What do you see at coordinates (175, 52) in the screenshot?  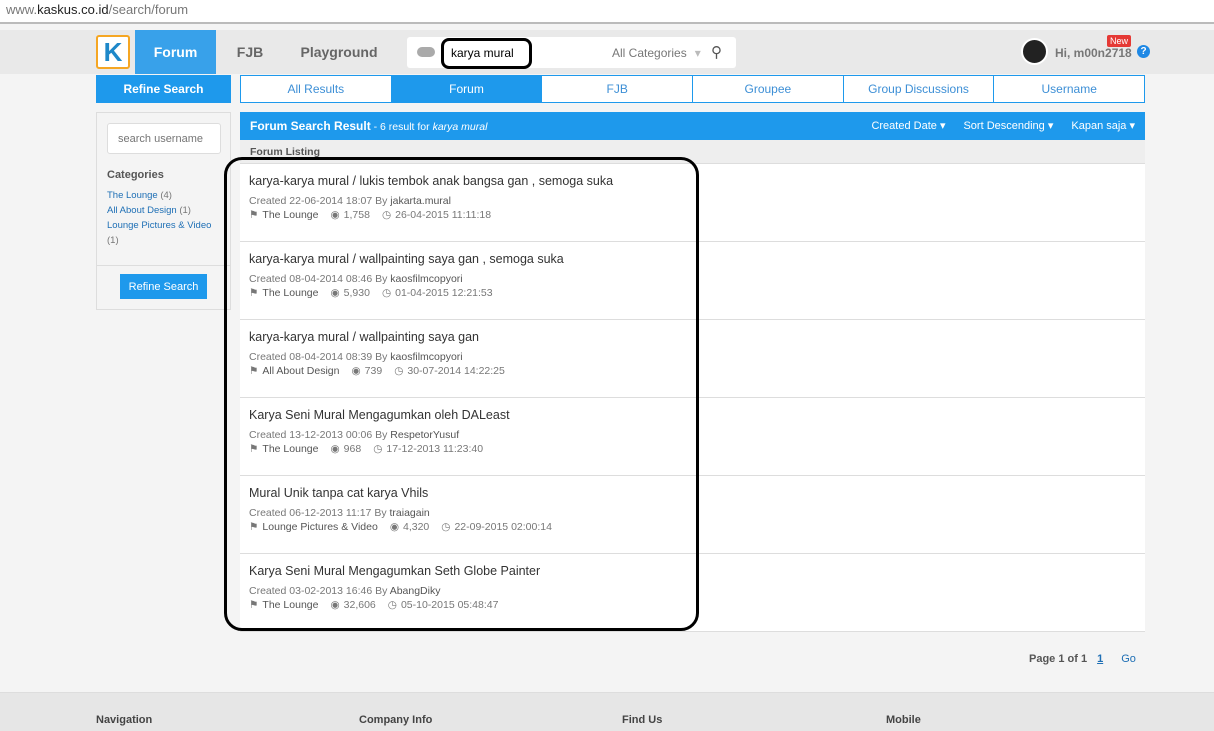 I see `nav-forum: Forum` at bounding box center [175, 52].